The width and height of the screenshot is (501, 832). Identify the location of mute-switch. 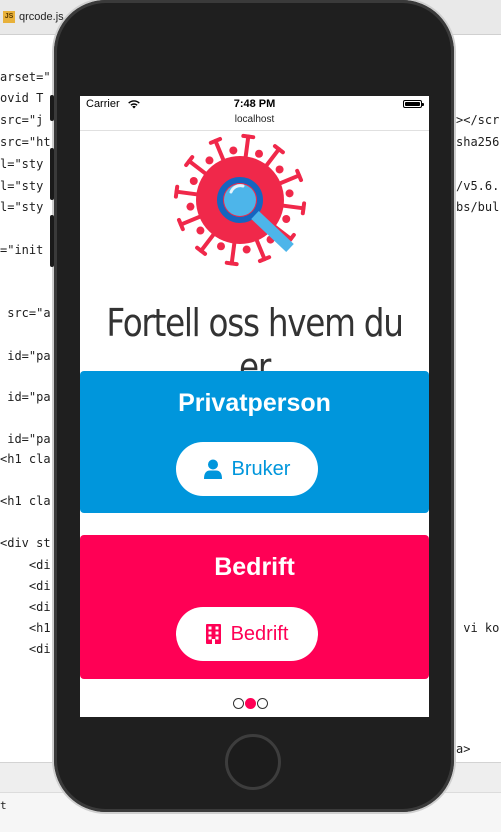
(52, 108).